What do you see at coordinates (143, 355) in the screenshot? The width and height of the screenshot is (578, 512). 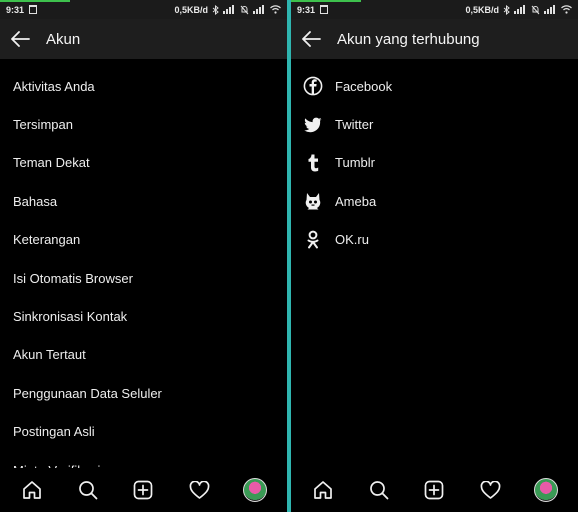 I see `menu-item-akun-tertaut: Akun Tertaut` at bounding box center [143, 355].